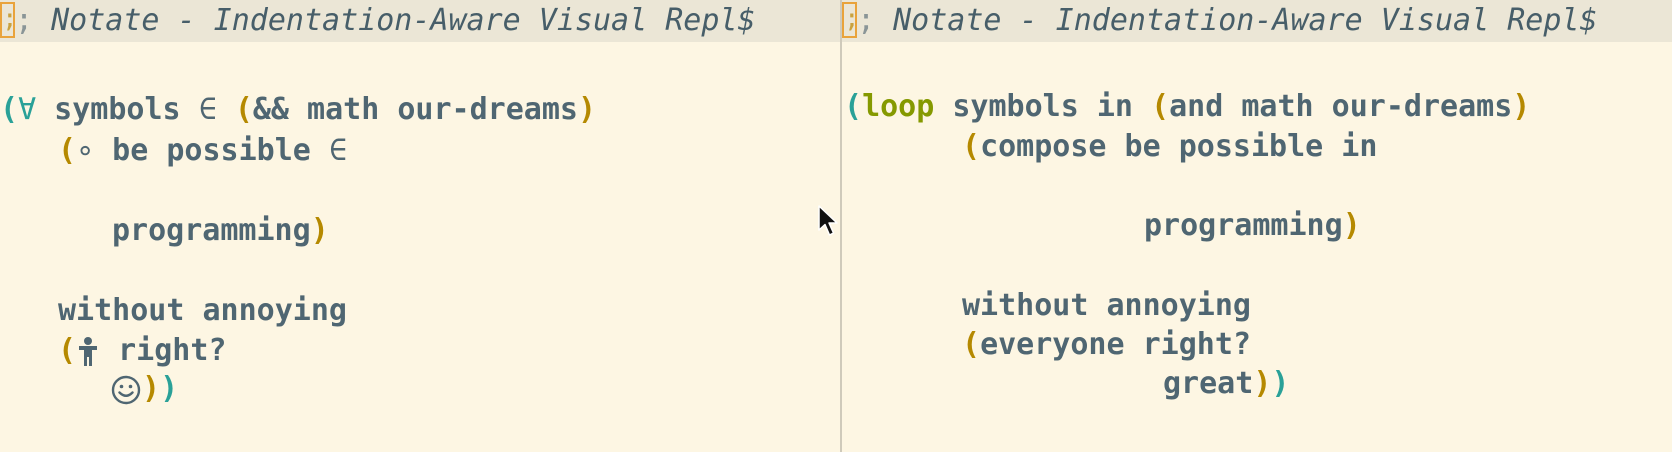 The image size is (1672, 452). Describe the element at coordinates (1252, 225) in the screenshot. I see `right-code-line-3: programming)` at that location.